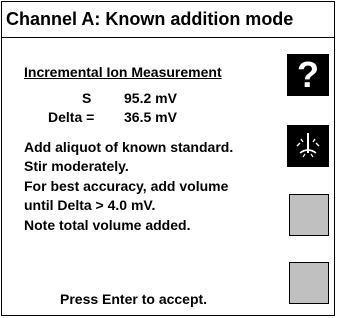  I want to click on help-button: ?, so click(308, 75).